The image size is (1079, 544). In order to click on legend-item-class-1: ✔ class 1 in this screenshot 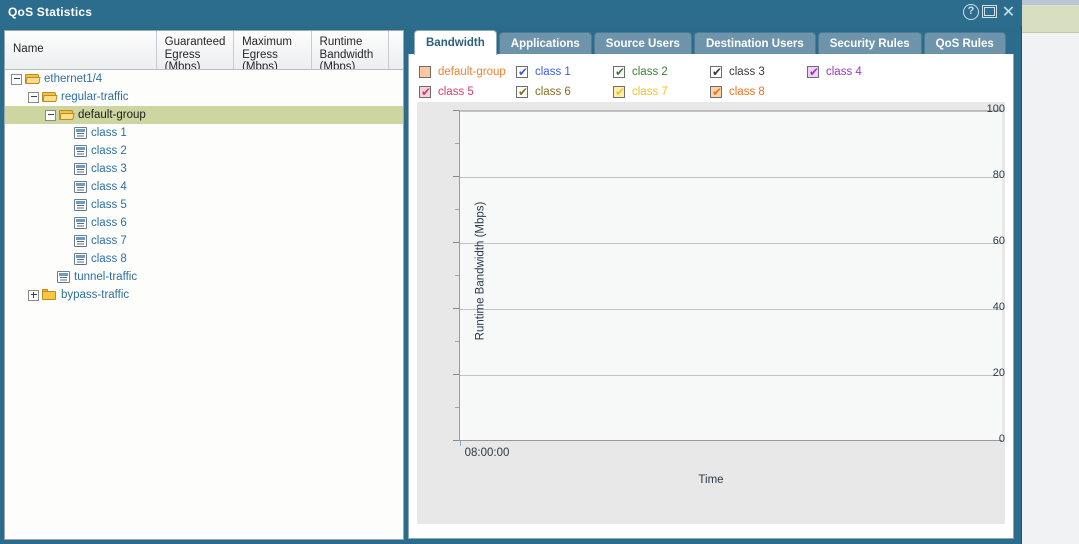, I will do `click(564, 72)`.